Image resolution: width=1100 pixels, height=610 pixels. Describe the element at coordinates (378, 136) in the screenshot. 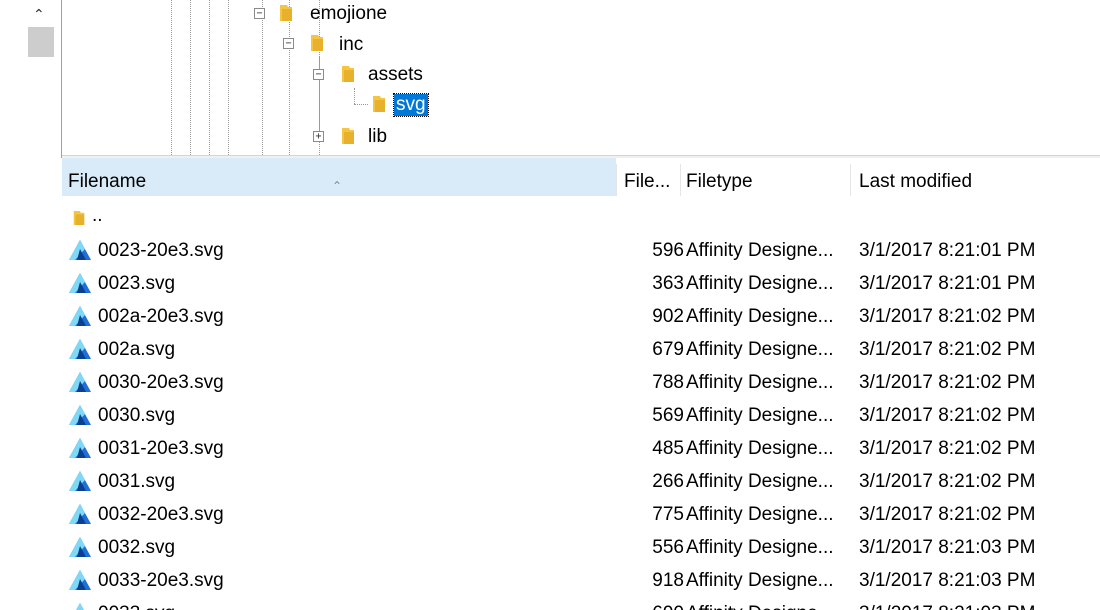

I see `tree-node-label: lib` at that location.